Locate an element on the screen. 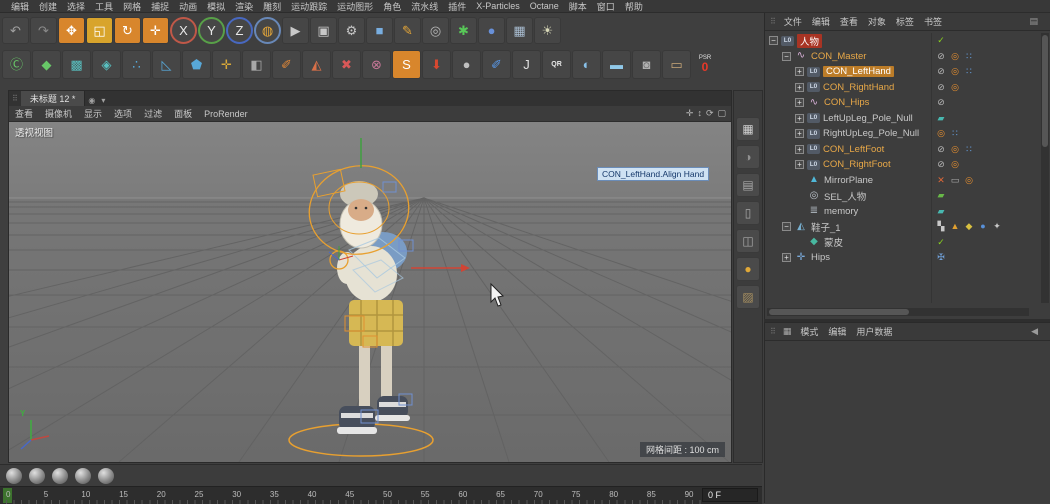 Image resolution: width=1050 pixels, height=504 pixels. om-menu-item-5: 标签 is located at coordinates (905, 21).